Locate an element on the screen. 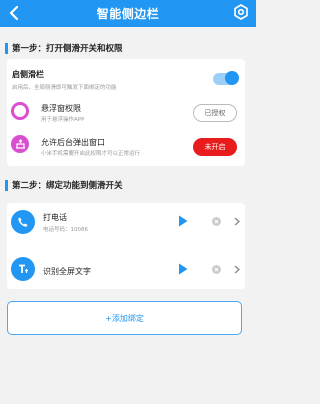 The image size is (320, 404). binding-subtitle-call: 电话号码：10086 is located at coordinates (65, 230).